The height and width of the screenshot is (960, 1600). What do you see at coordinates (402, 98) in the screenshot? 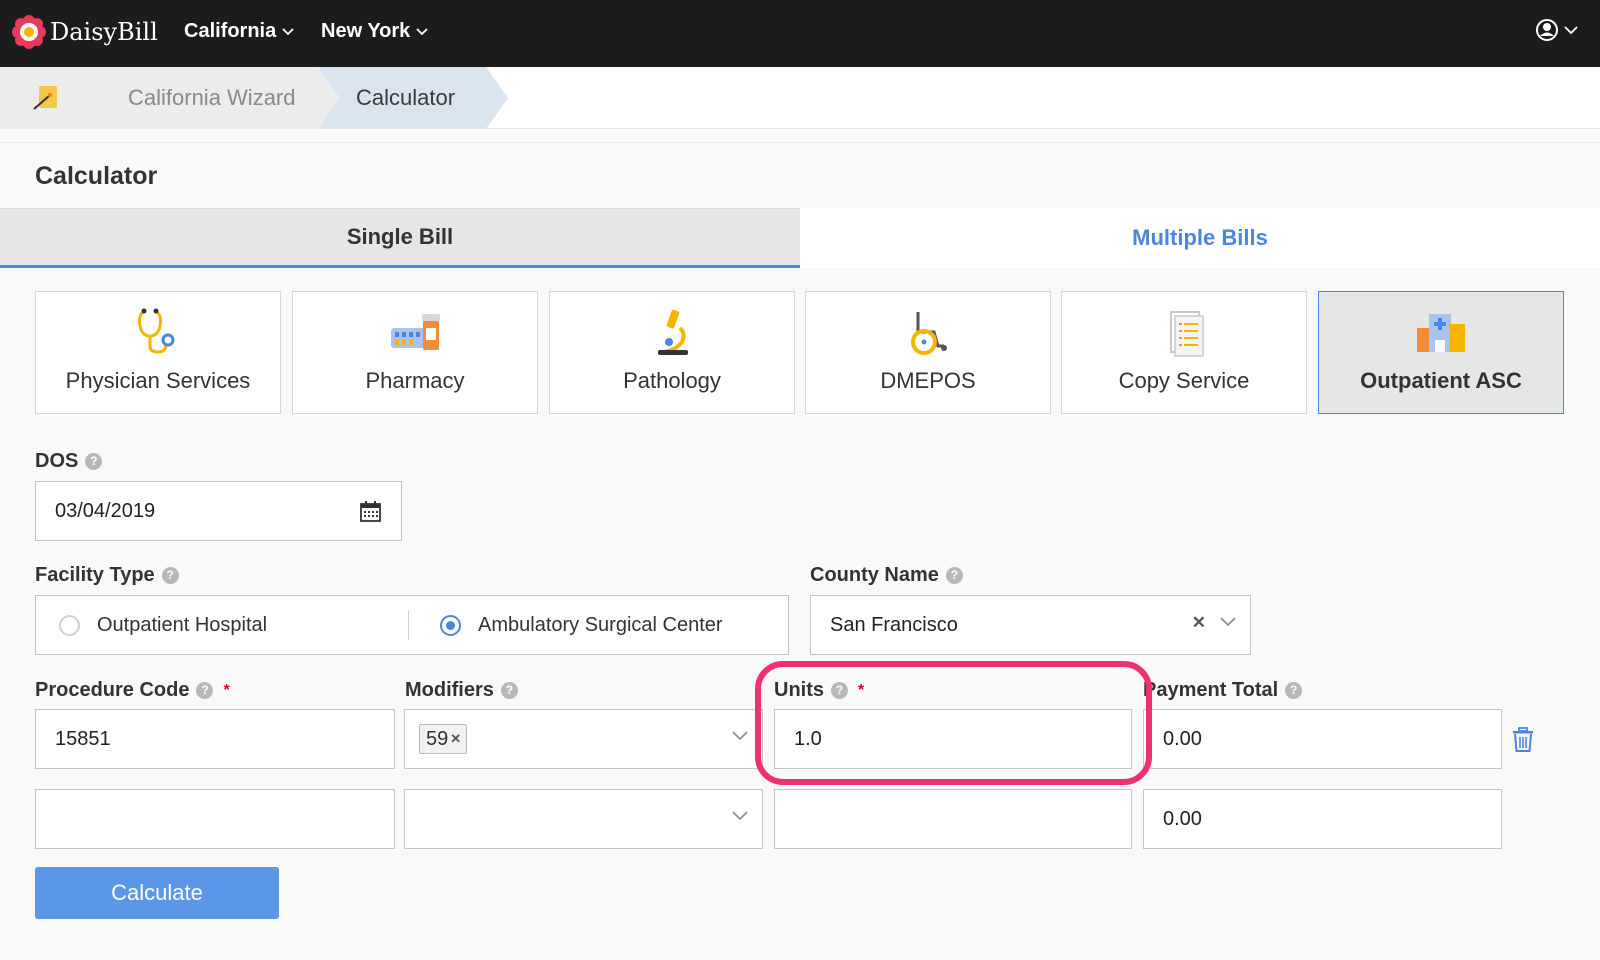
I see `breadcrumb-item-calculator: Calculator` at bounding box center [402, 98].